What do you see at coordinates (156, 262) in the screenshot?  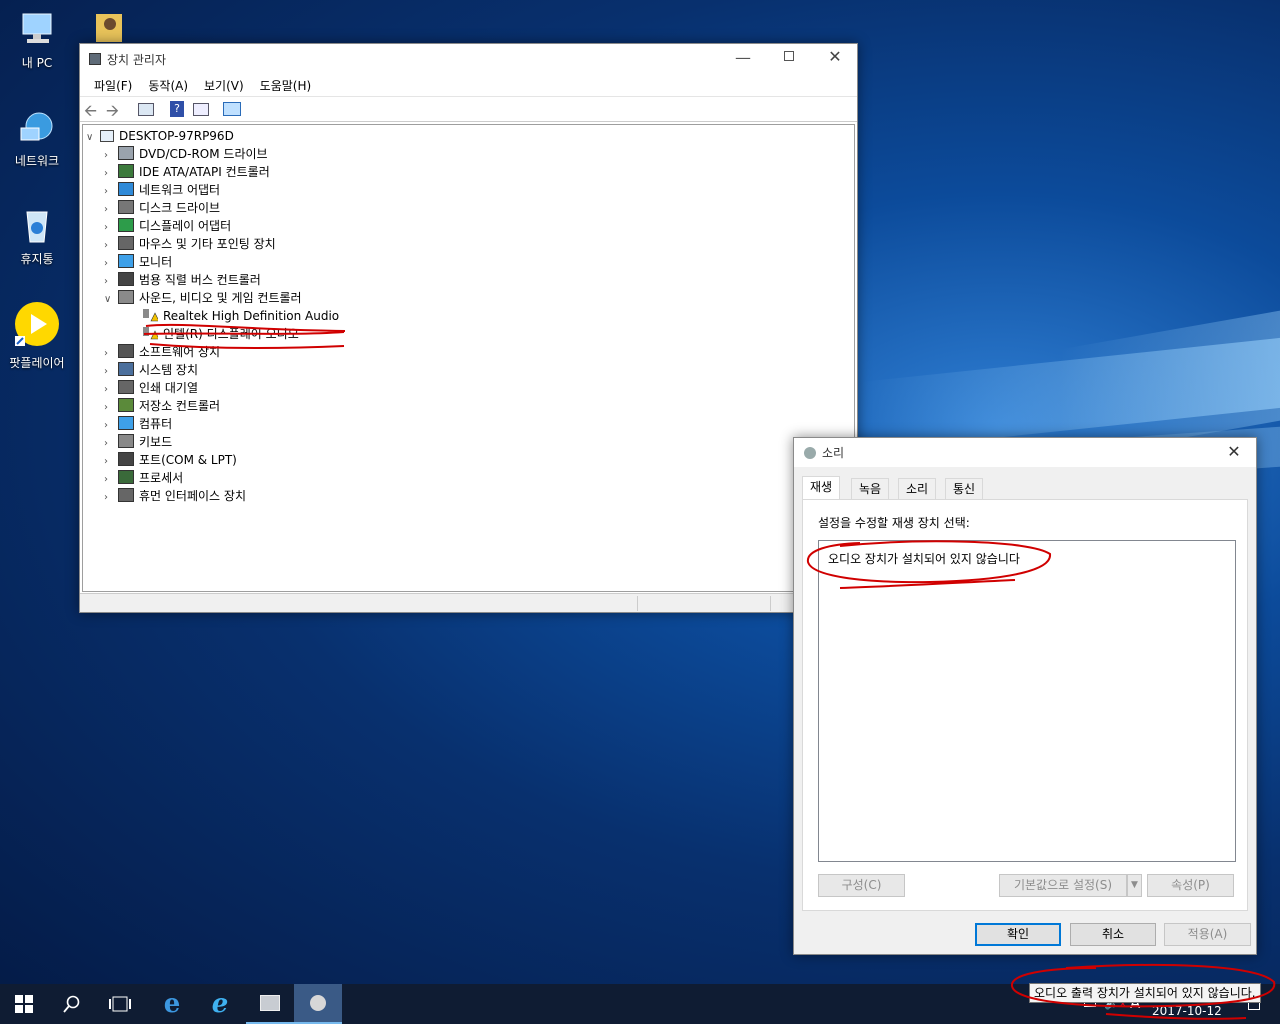 I see `tree-item-label: 모니터` at bounding box center [156, 262].